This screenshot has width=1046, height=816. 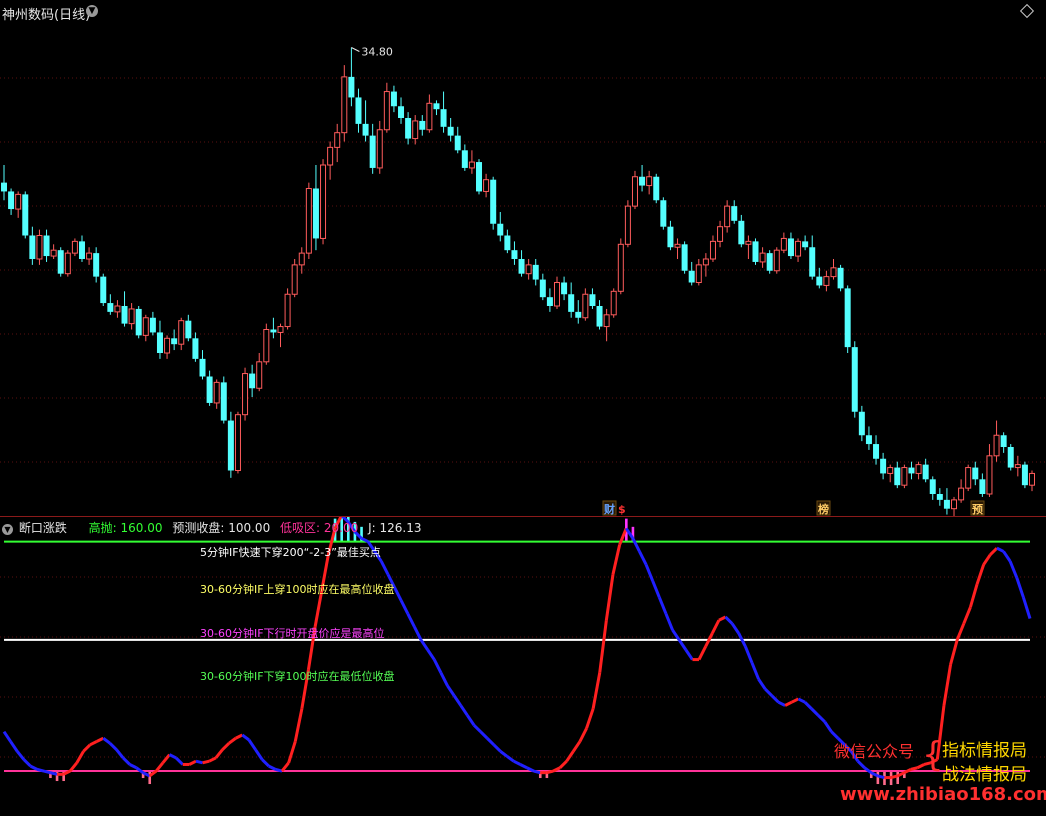 I want to click on indicator-field-j: J: 126.13, so click(x=395, y=528).